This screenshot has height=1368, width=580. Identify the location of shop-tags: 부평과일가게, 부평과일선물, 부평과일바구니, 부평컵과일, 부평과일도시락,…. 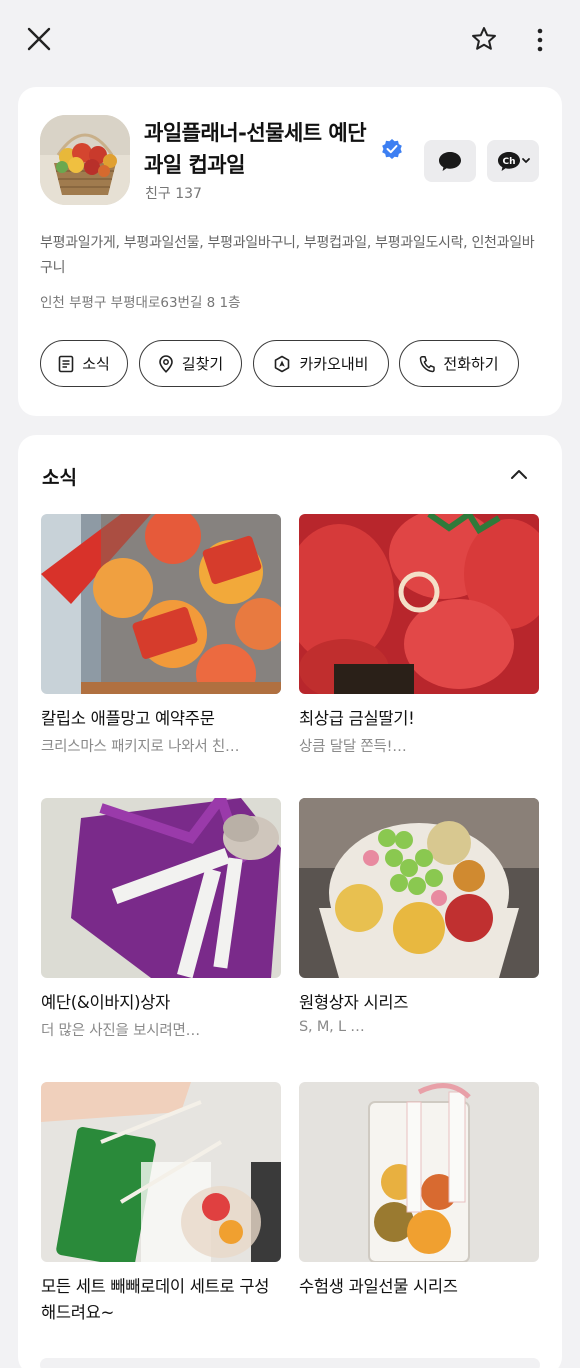
(287, 255).